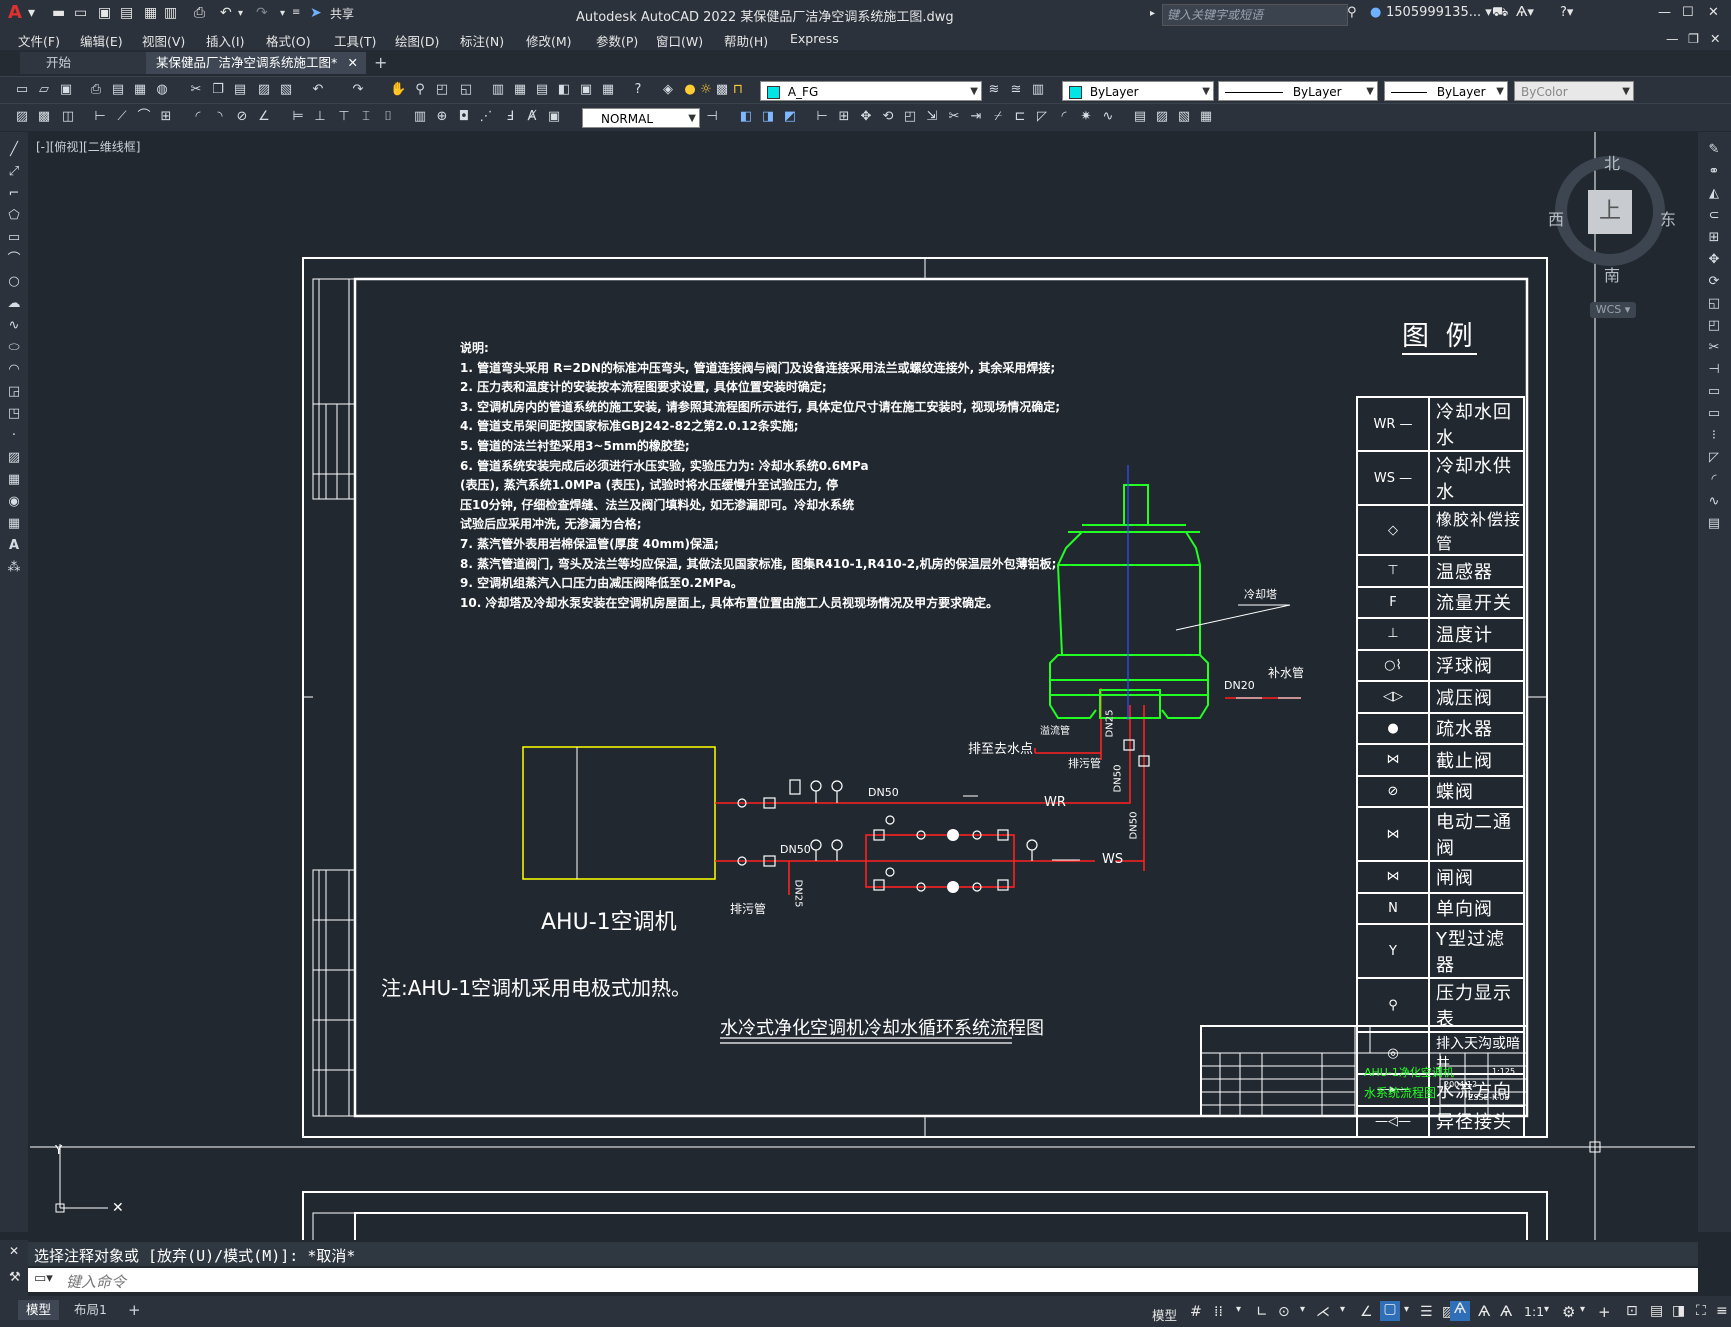  I want to click on line-icon: ╱, so click(14, 150).